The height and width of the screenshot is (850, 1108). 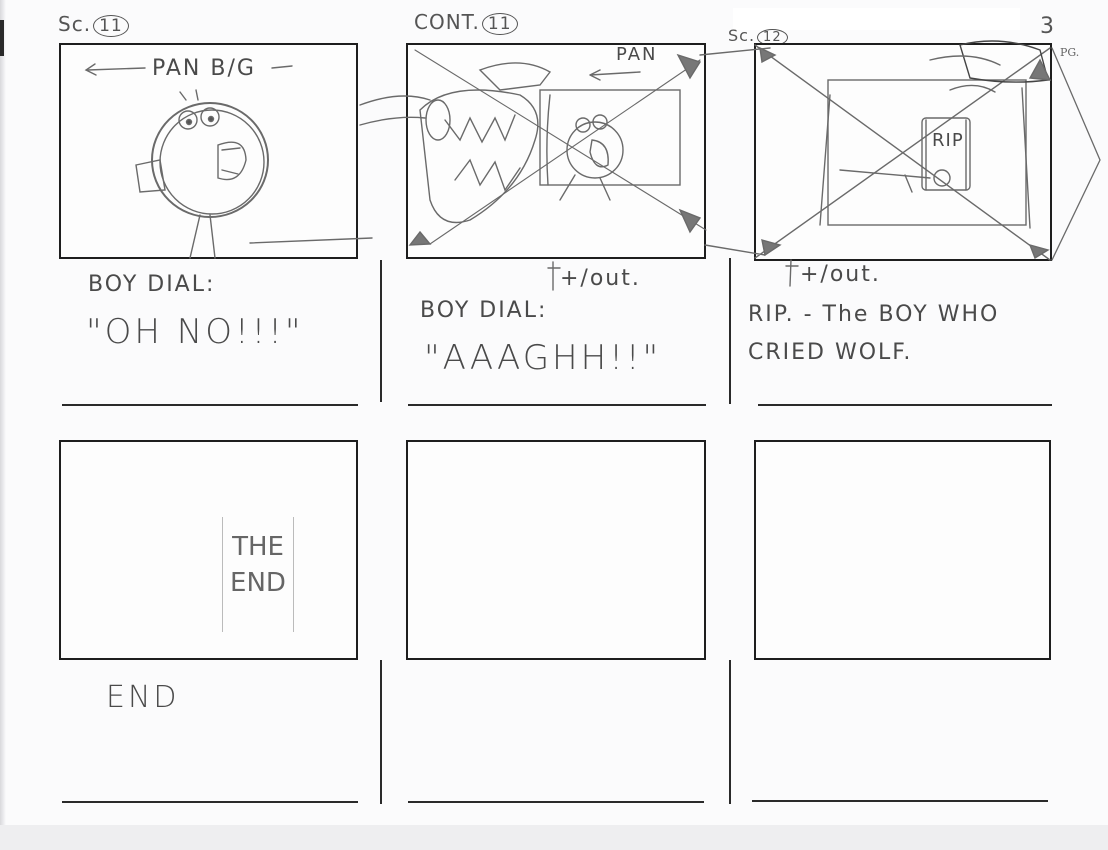 I want to click on wolf-head-sketch, so click(x=479, y=156).